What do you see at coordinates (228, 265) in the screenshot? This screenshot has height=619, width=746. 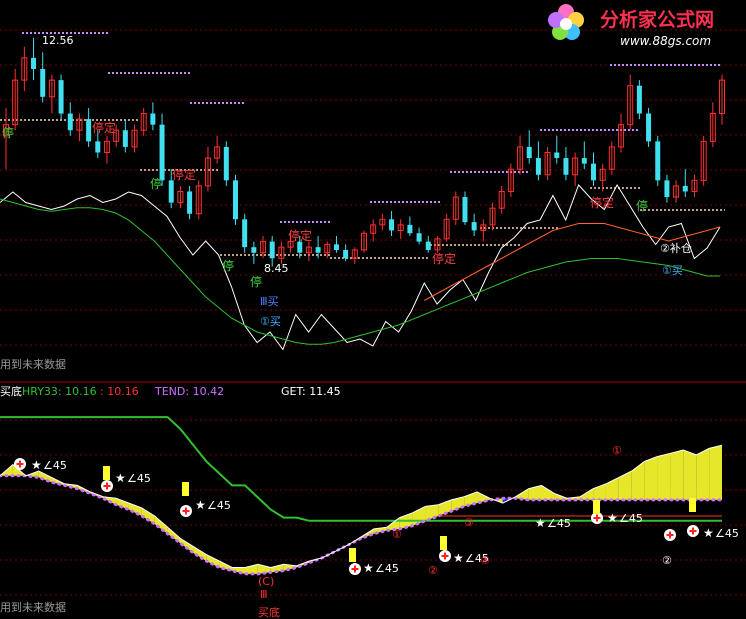 I see `stop-label-4: 停` at bounding box center [228, 265].